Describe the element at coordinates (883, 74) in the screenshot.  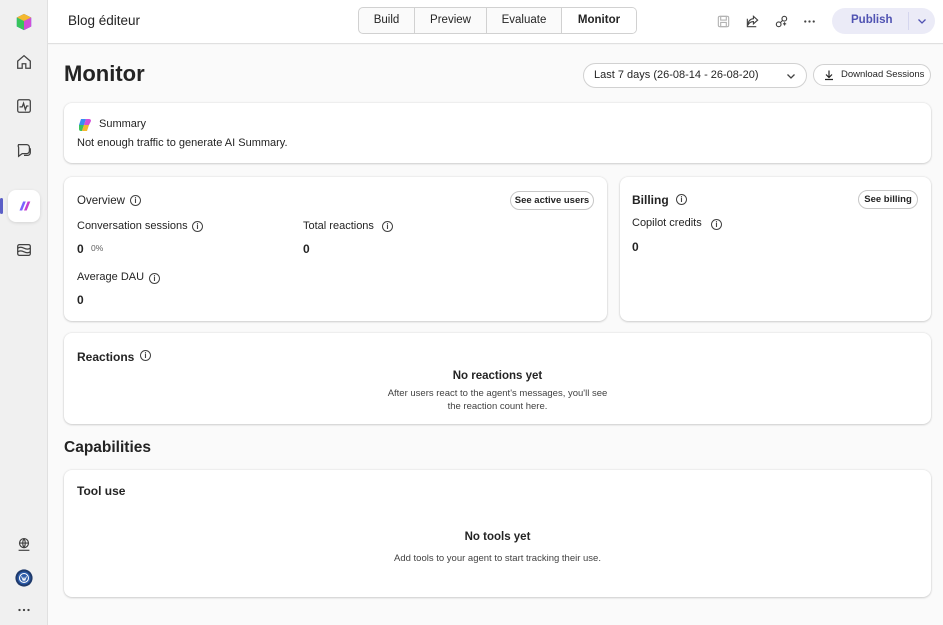
I see `download-sessions-label: Download Sessions` at that location.